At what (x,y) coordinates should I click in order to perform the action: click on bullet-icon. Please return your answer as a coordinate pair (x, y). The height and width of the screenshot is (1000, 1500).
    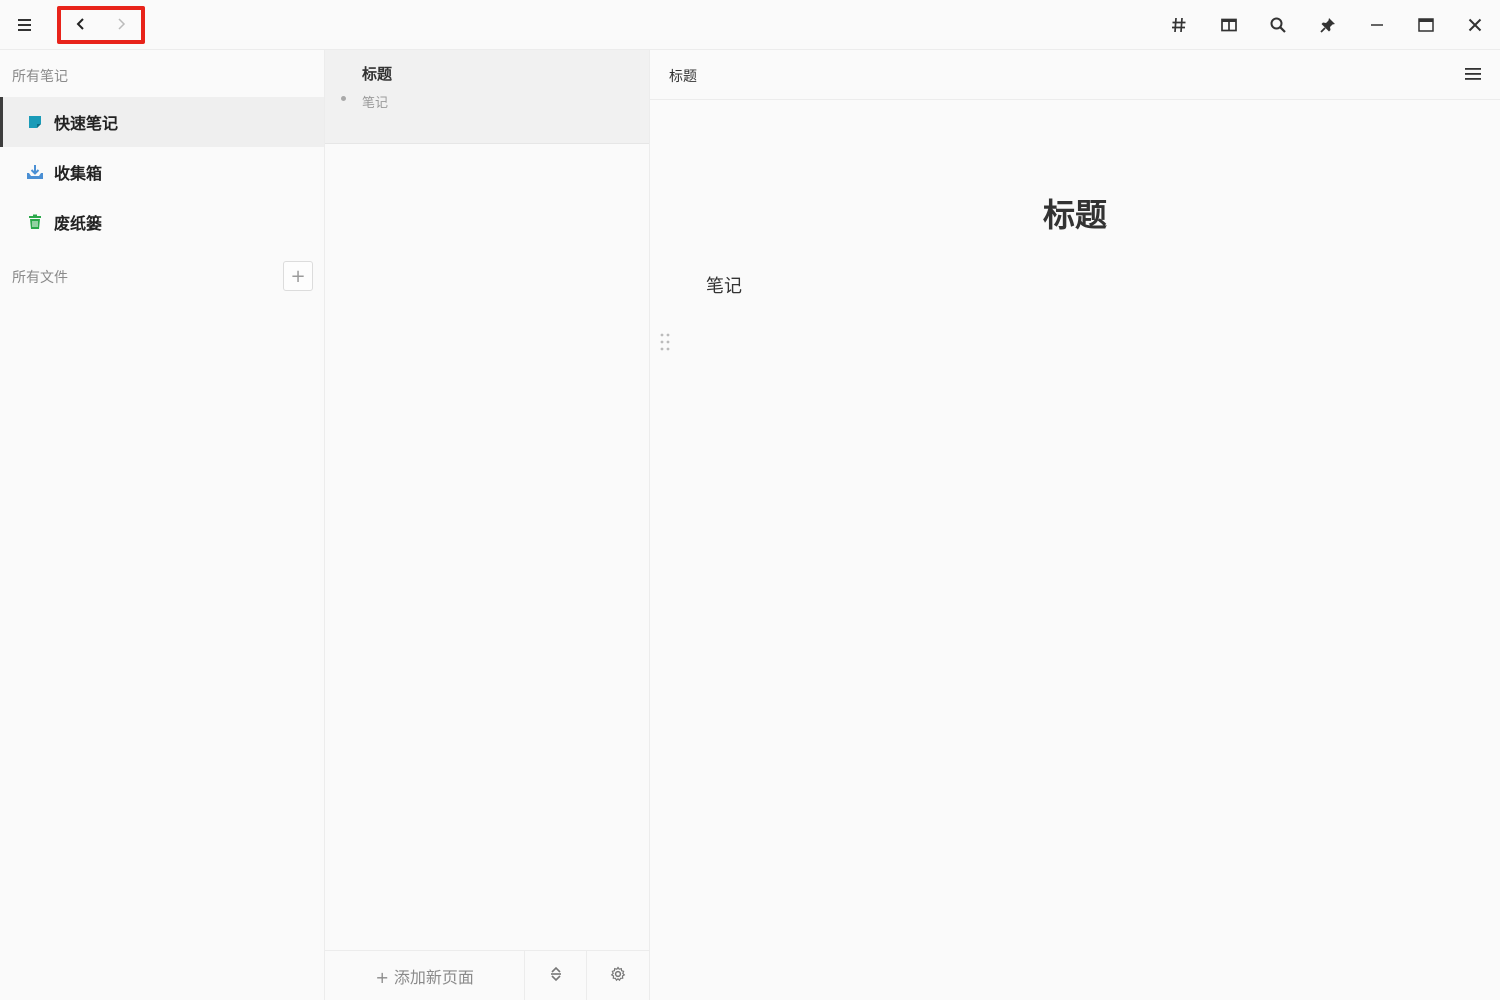
    Looking at the image, I should click on (343, 98).